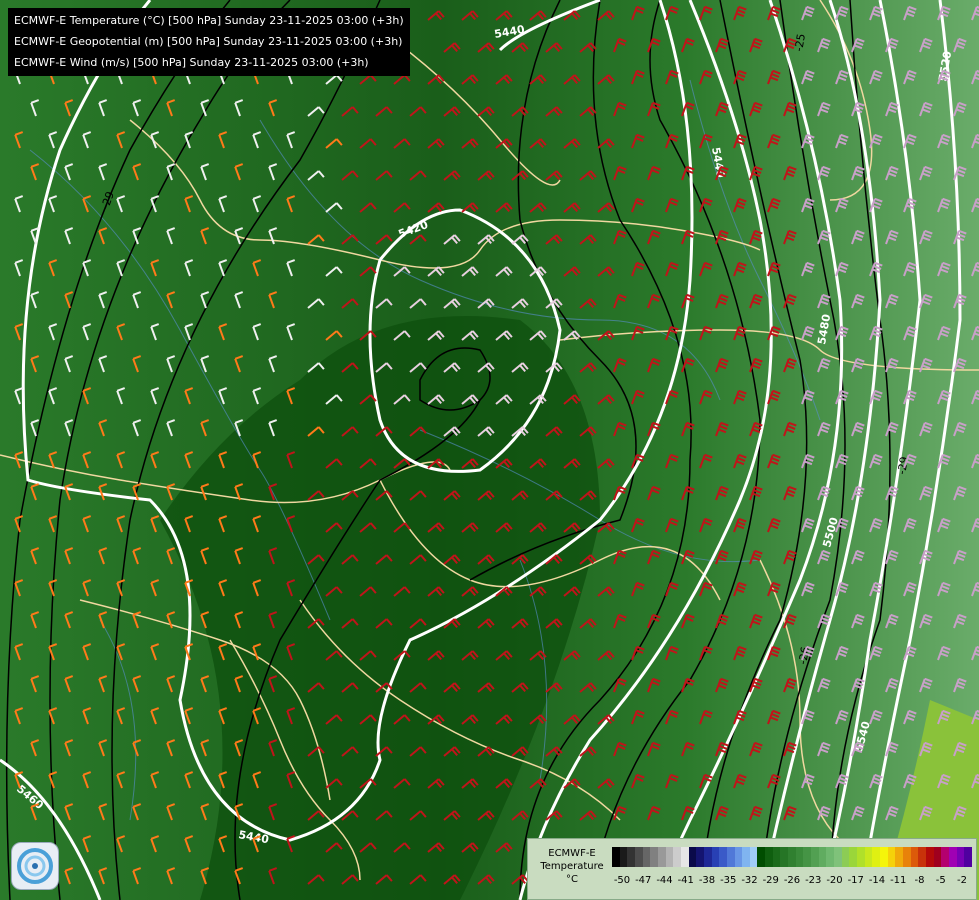  What do you see at coordinates (877, 880) in the screenshot?
I see `legend-tick-label: -14` at bounding box center [877, 880].